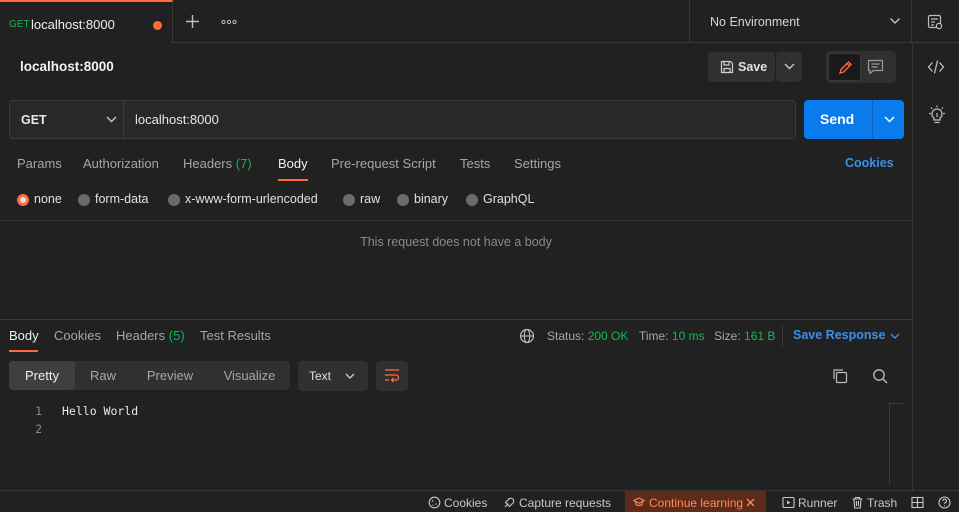 The width and height of the screenshot is (959, 512). What do you see at coordinates (654, 336) in the screenshot?
I see `time-label: Time:` at bounding box center [654, 336].